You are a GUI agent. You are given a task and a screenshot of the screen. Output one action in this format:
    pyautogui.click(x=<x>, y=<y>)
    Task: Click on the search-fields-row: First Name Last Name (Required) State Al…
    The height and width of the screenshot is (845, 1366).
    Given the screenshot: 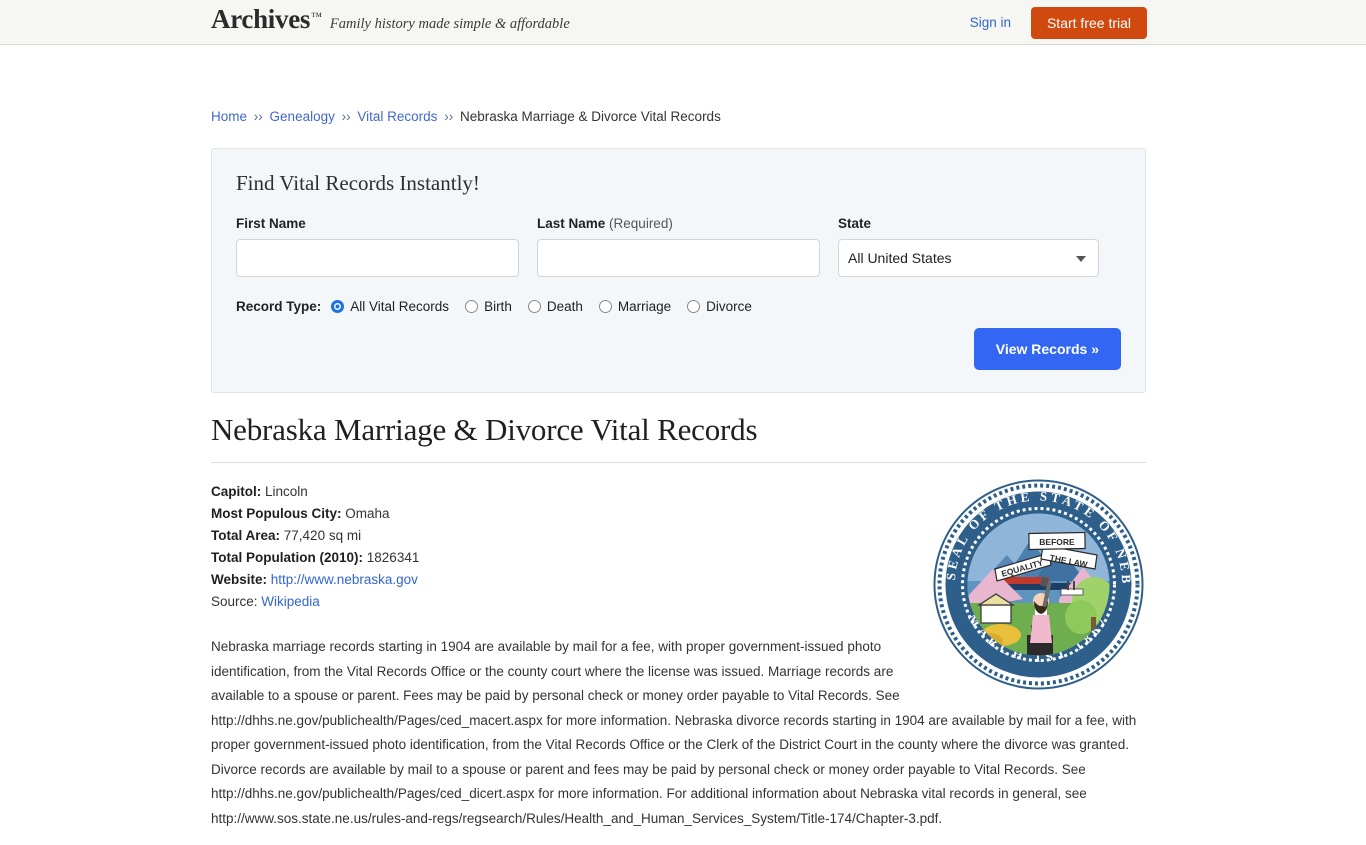 What is the action you would take?
    pyautogui.click(x=690, y=246)
    